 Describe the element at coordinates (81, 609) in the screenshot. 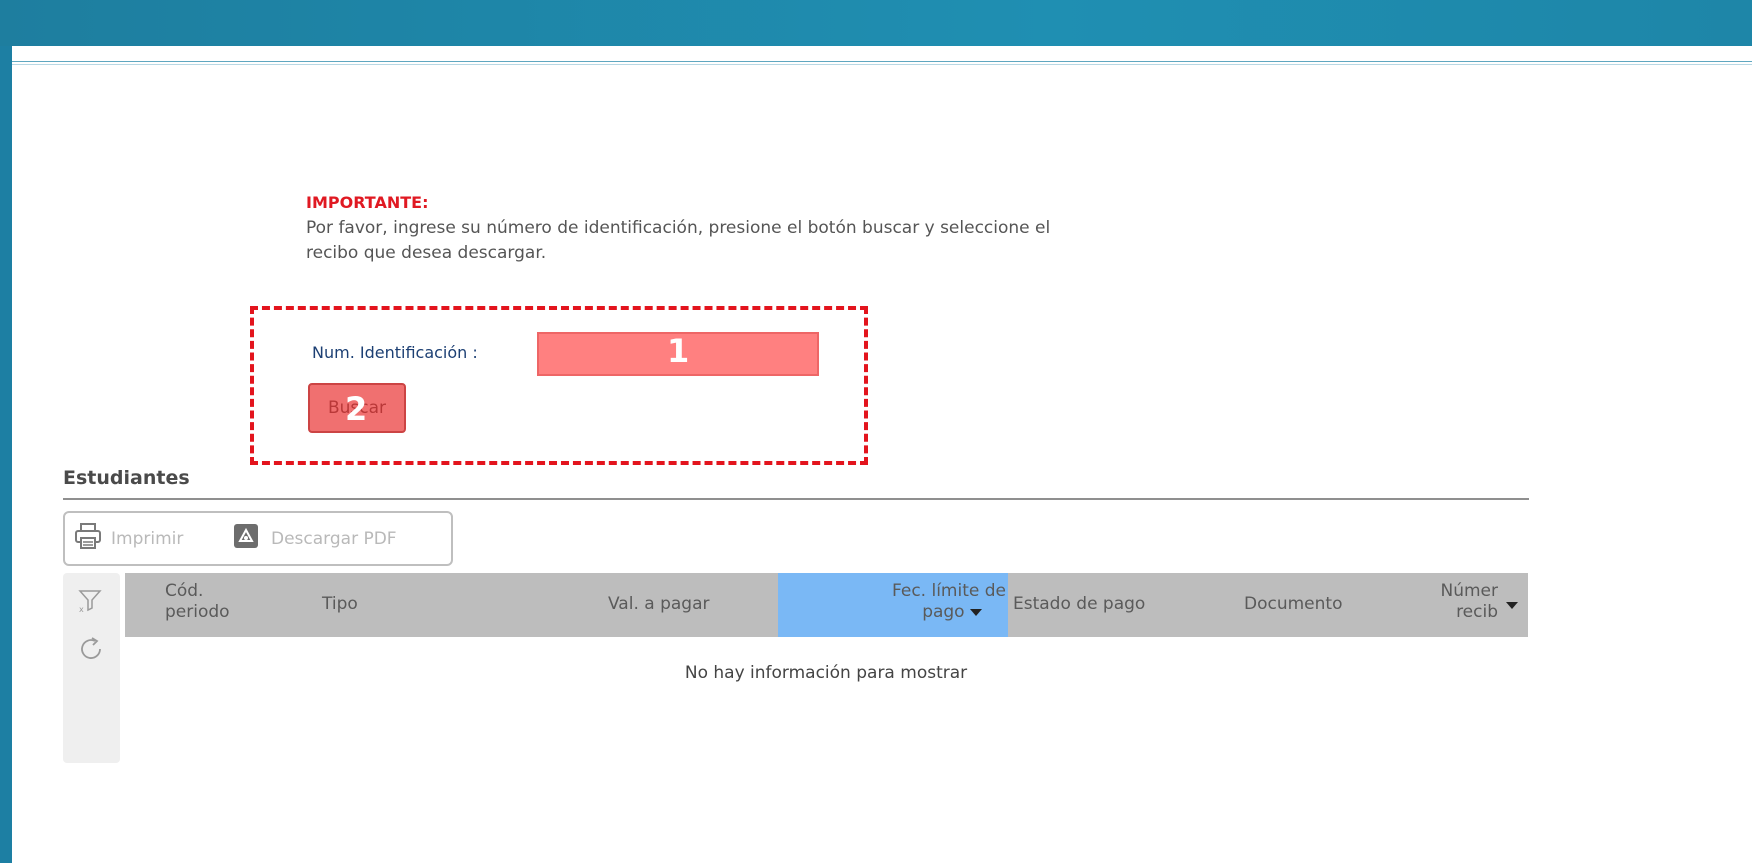

I see `svg-text: x` at that location.